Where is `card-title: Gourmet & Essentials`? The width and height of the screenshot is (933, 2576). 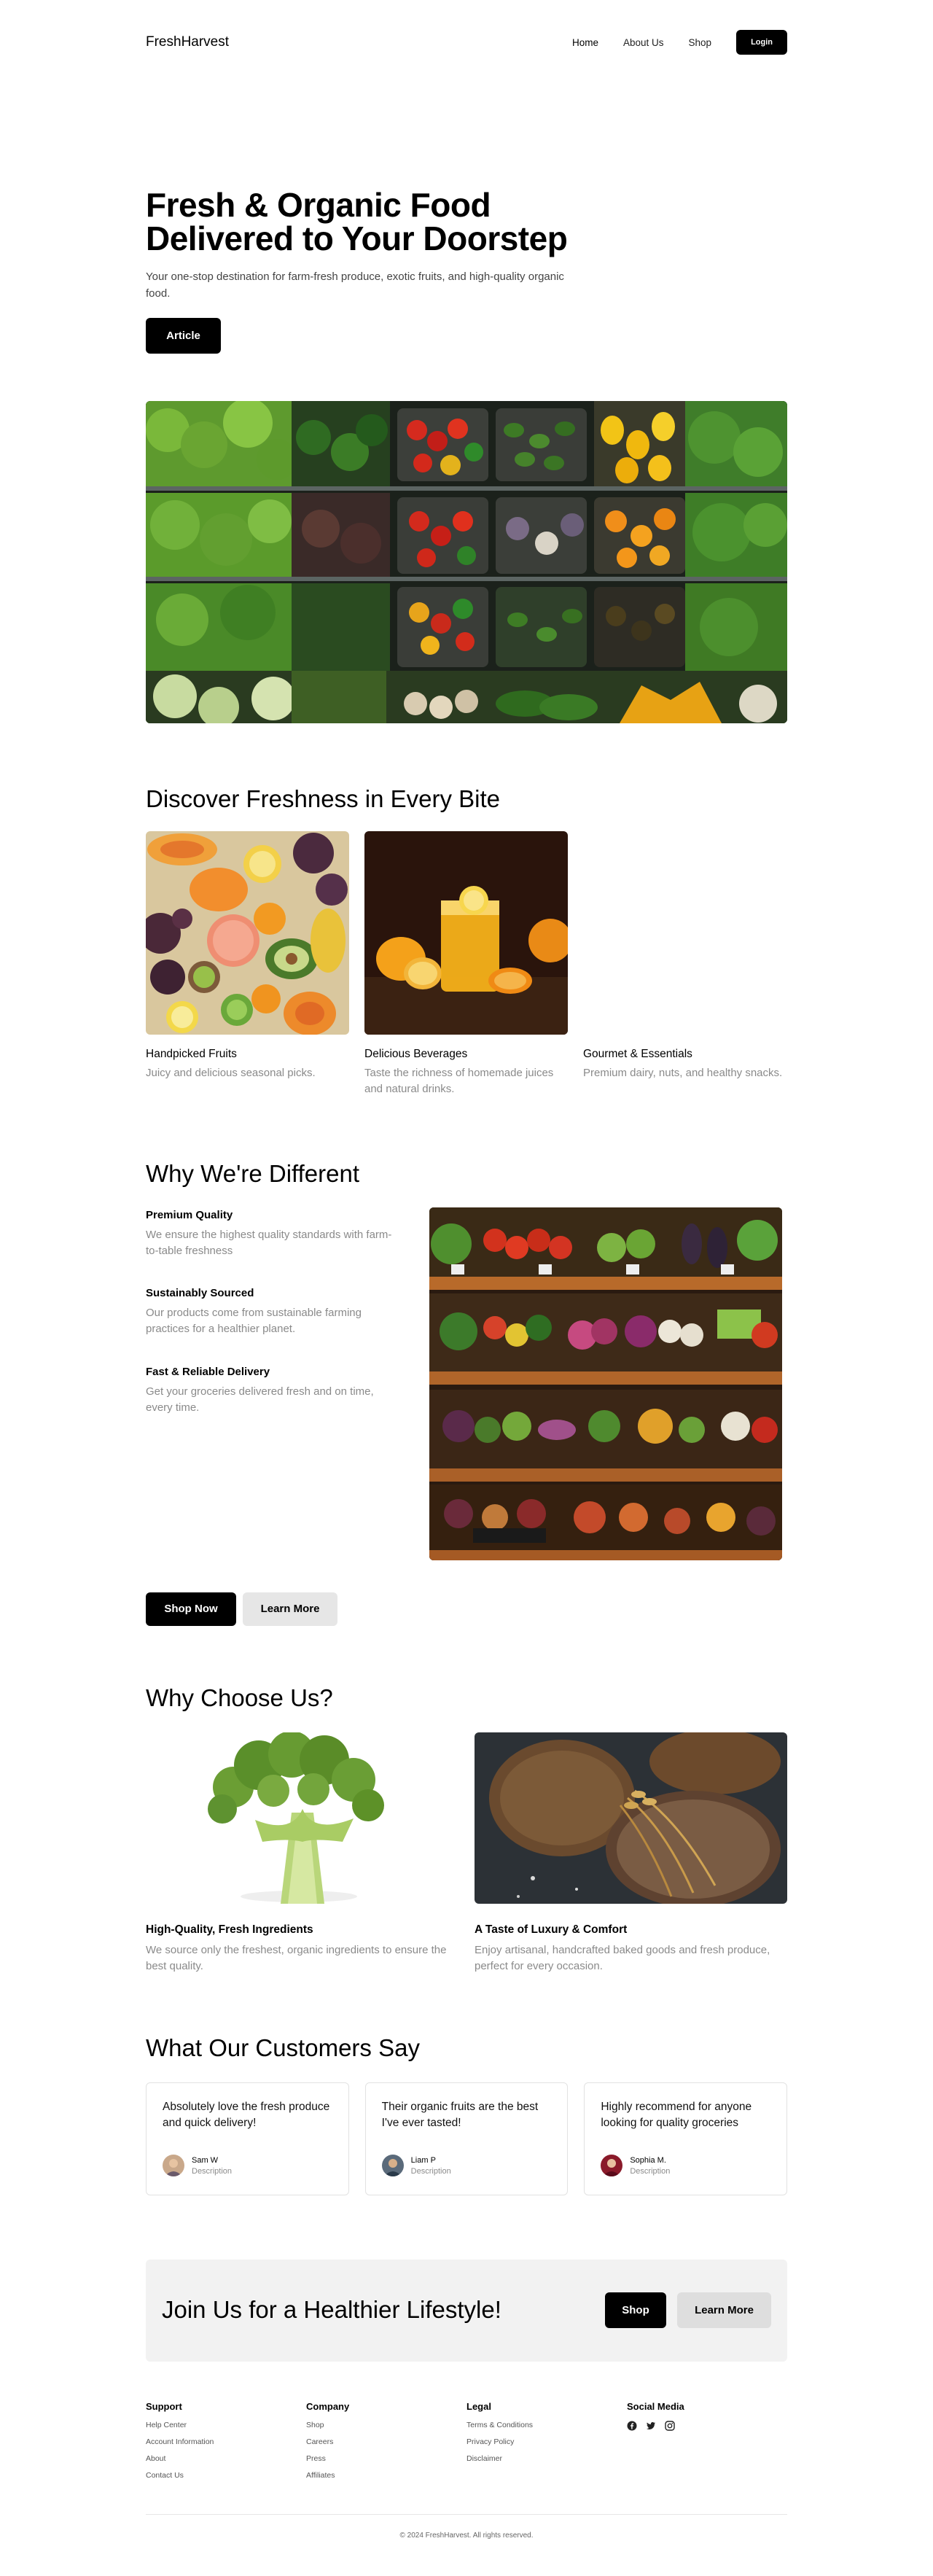 card-title: Gourmet & Essentials is located at coordinates (637, 1054).